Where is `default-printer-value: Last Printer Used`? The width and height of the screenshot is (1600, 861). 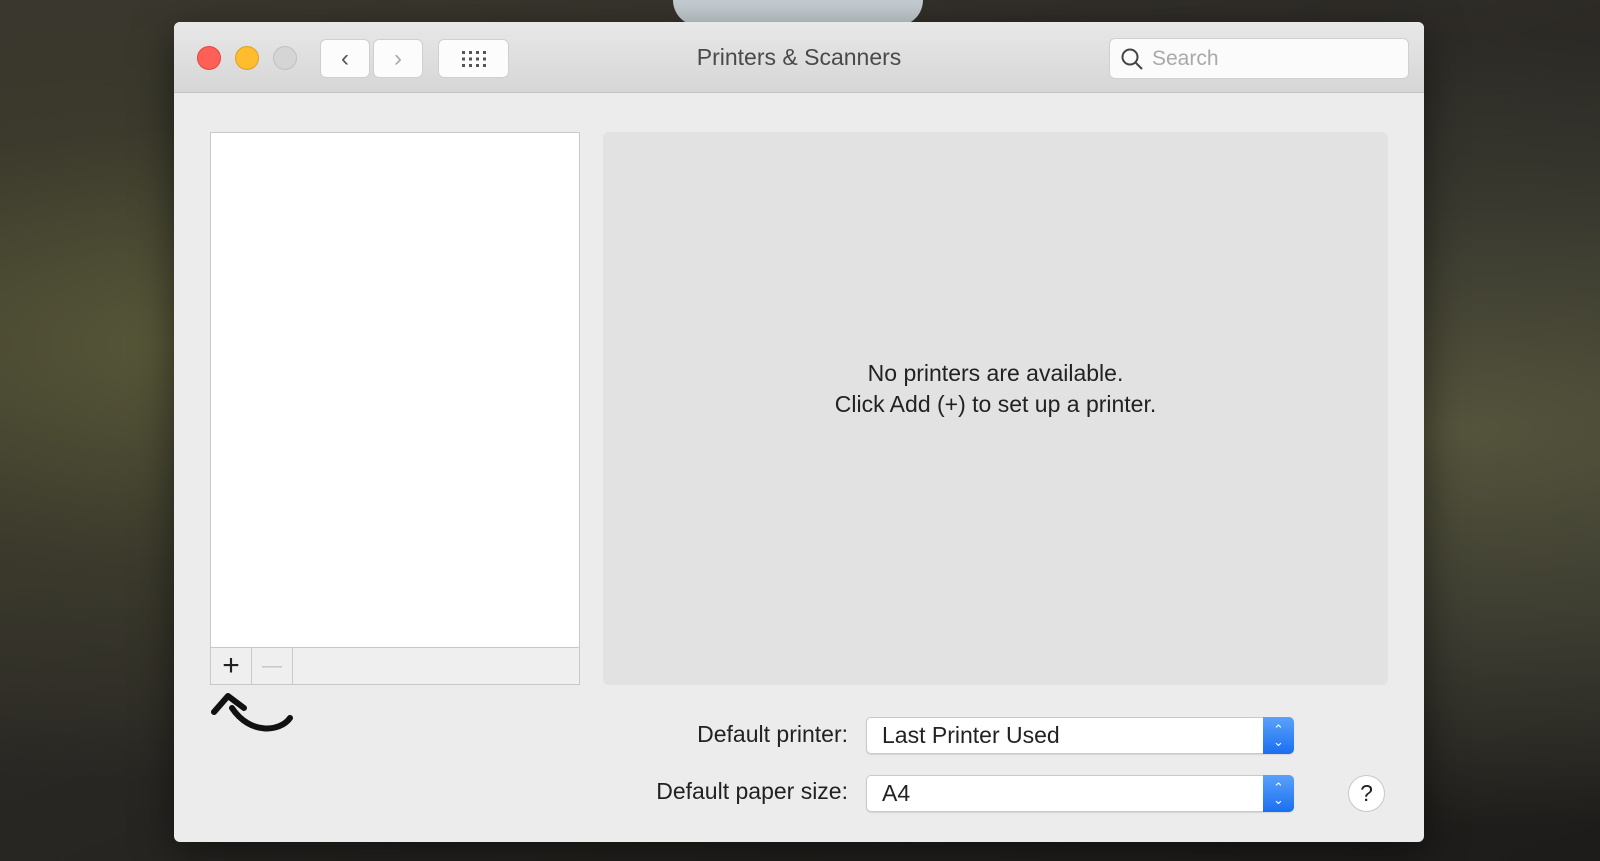
default-printer-value: Last Printer Used is located at coordinates (971, 735).